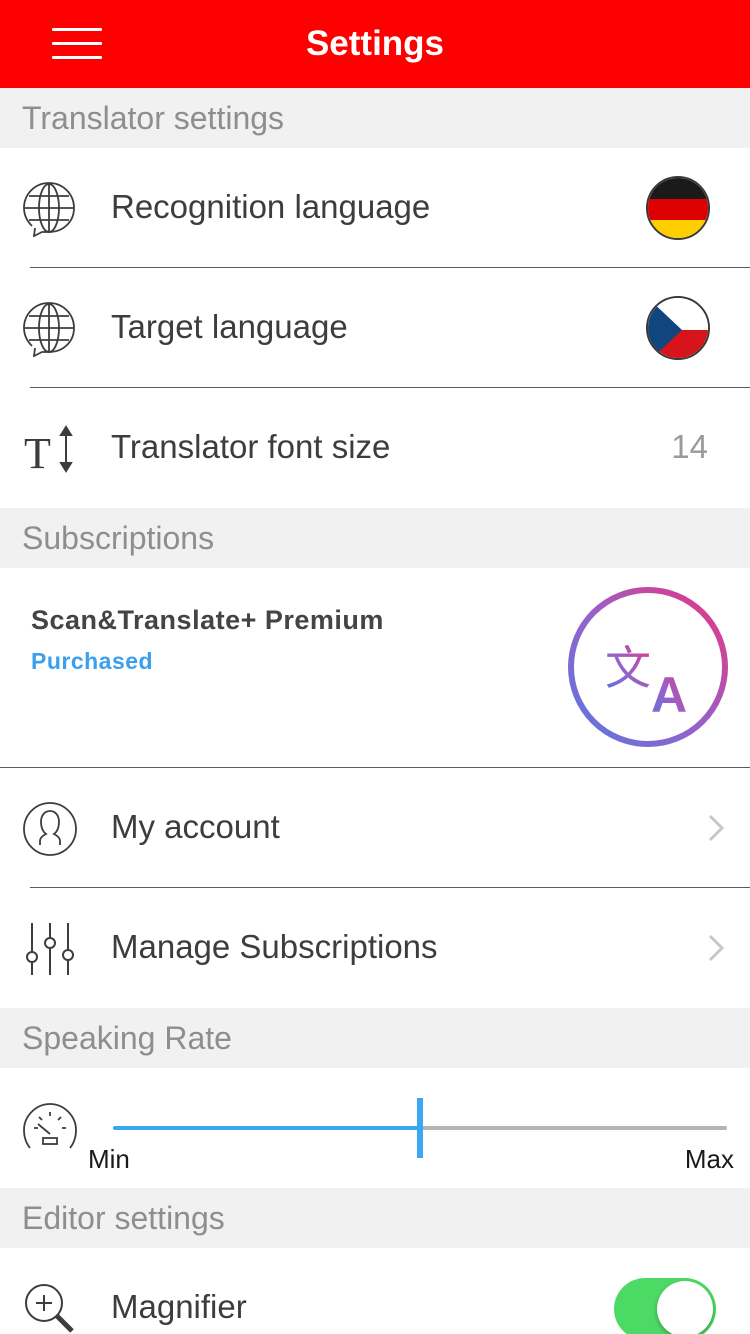  What do you see at coordinates (127, 1038) in the screenshot?
I see `section-header-label: Speaking Rate` at bounding box center [127, 1038].